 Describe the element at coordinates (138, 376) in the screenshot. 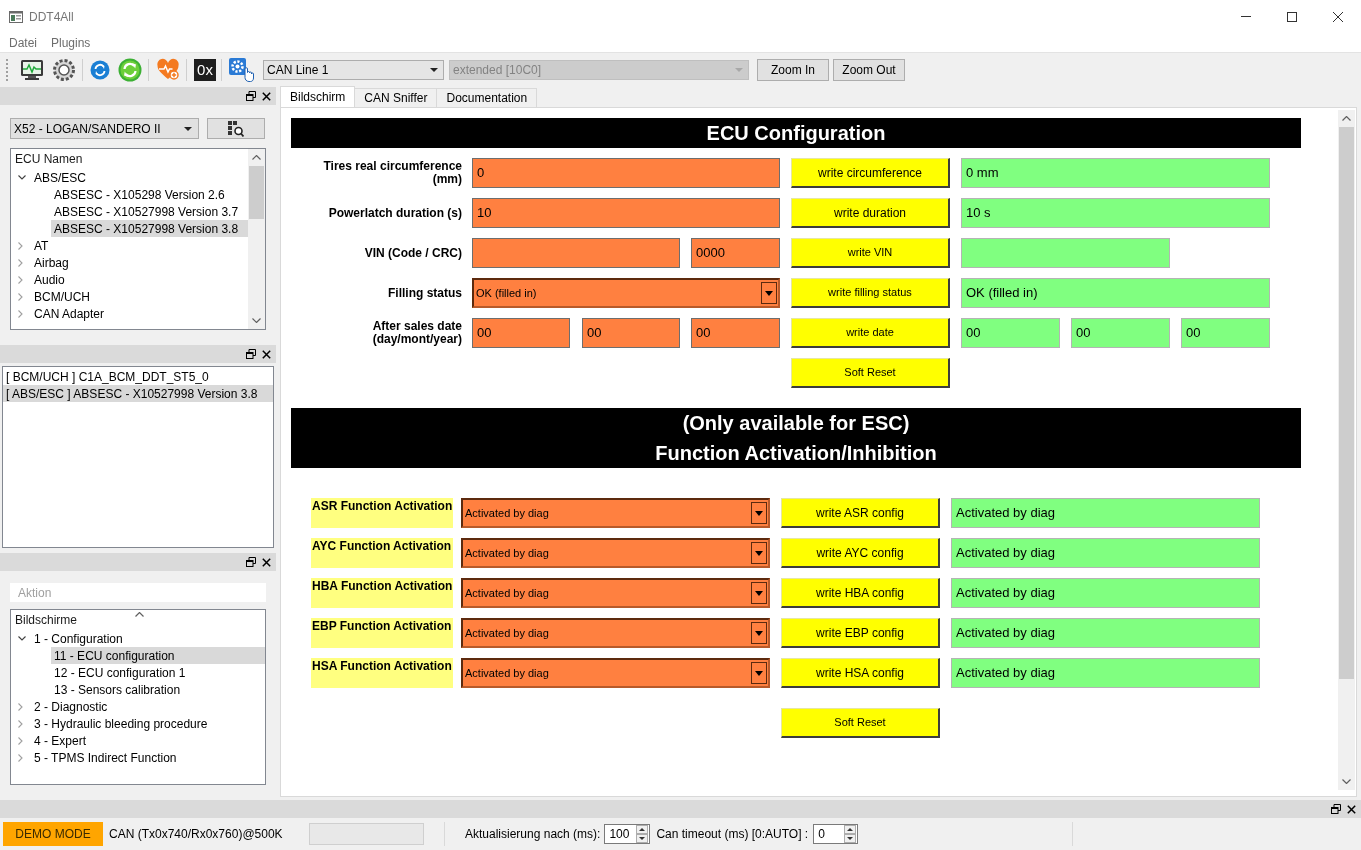

I see `list-item: [ BCM/UCH ] C1A_BCM_DDT_ST5_0` at that location.